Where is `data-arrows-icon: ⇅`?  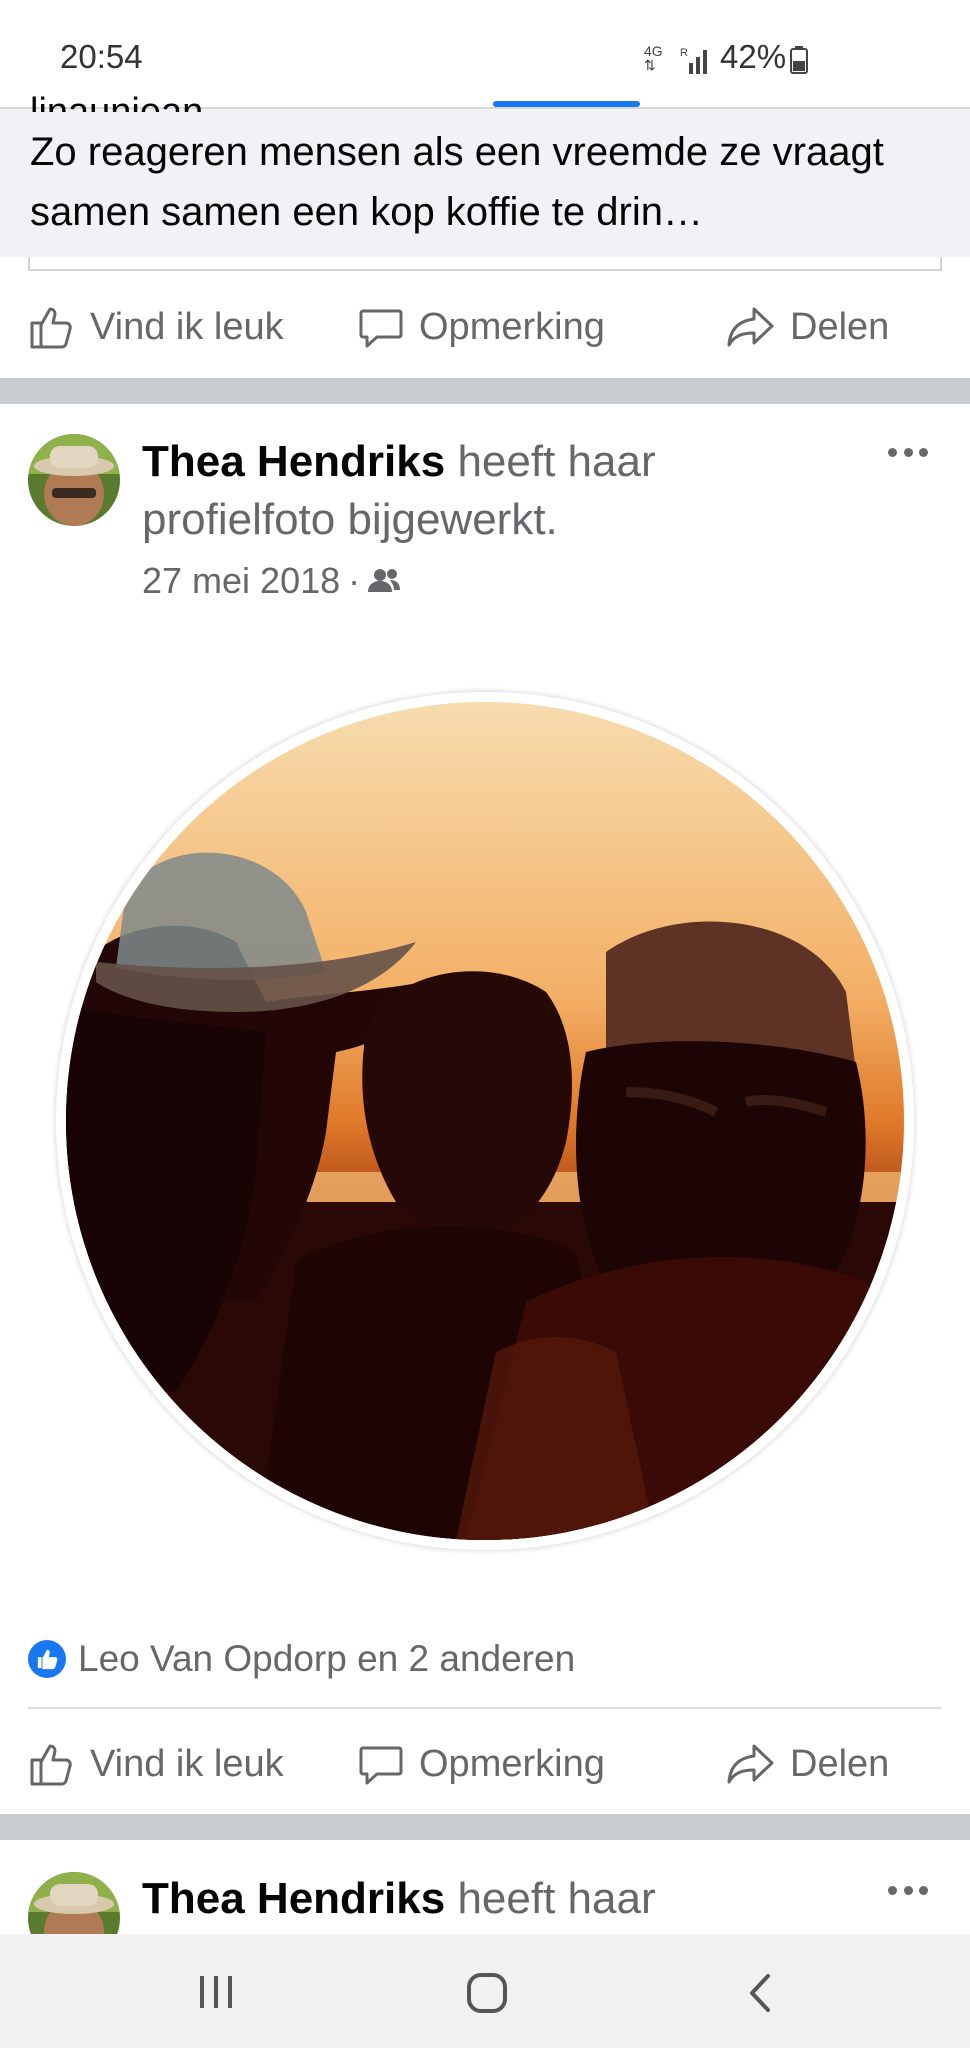 data-arrows-icon: ⇅ is located at coordinates (650, 65).